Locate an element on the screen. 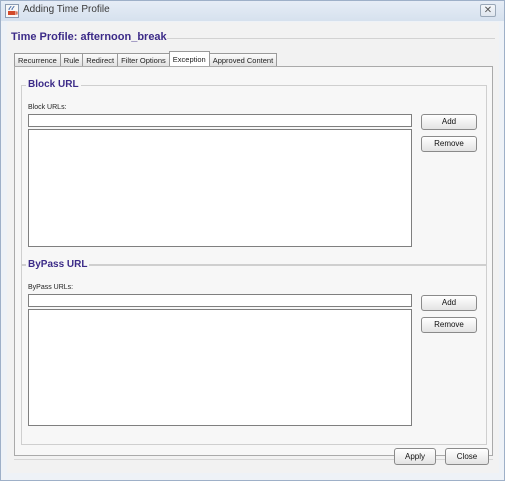  close-button: Close is located at coordinates (467, 456).